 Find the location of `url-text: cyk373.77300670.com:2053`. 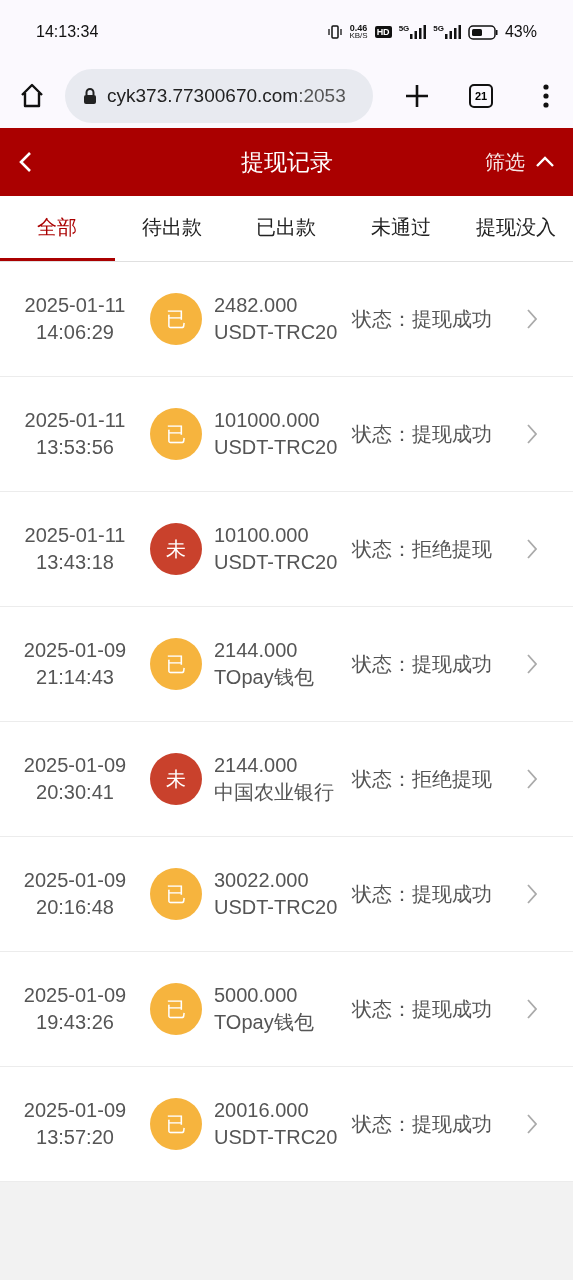

url-text: cyk373.77300670.com:2053 is located at coordinates (226, 95).